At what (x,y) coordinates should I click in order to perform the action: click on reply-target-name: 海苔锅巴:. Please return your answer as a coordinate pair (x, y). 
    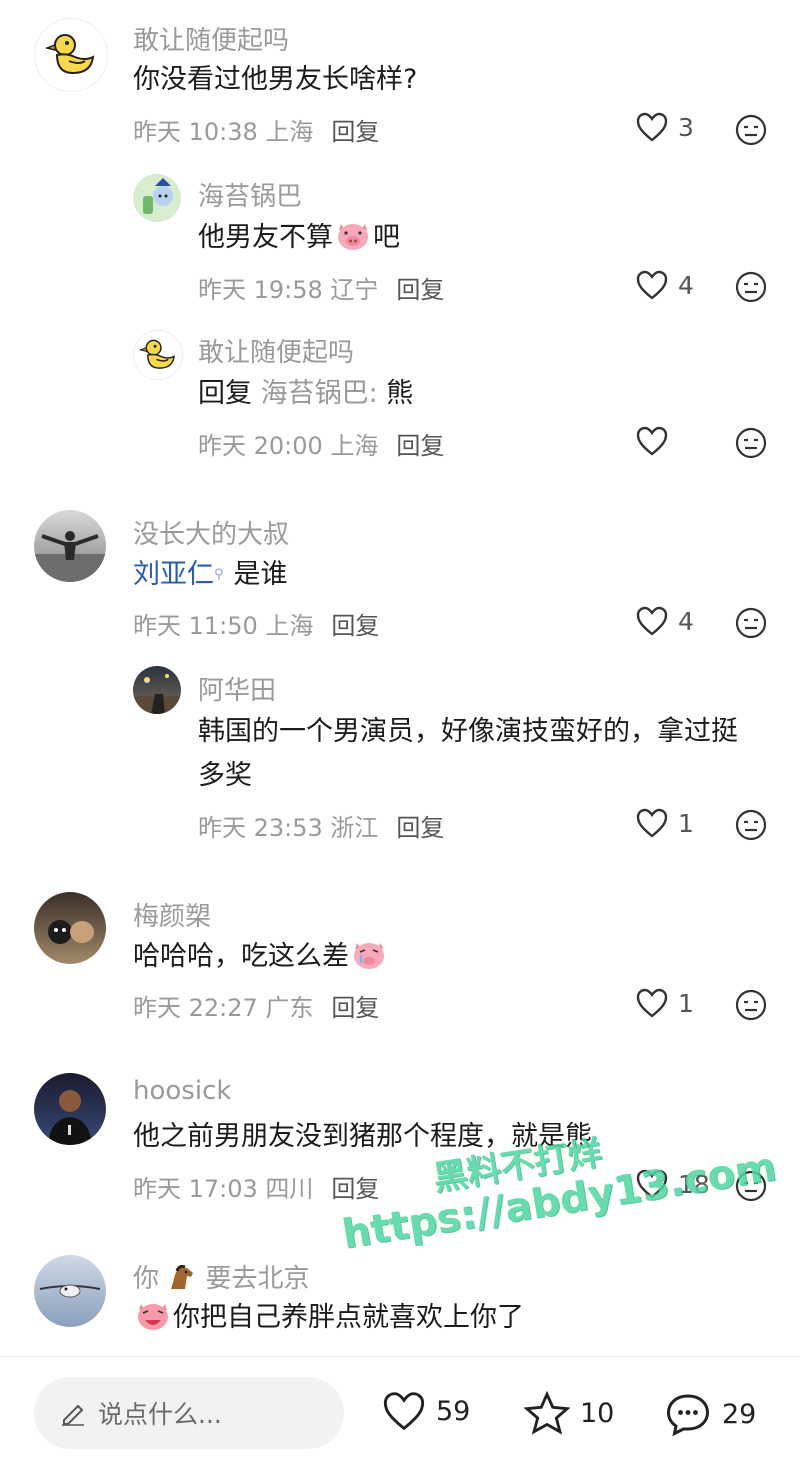
    Looking at the image, I should click on (319, 393).